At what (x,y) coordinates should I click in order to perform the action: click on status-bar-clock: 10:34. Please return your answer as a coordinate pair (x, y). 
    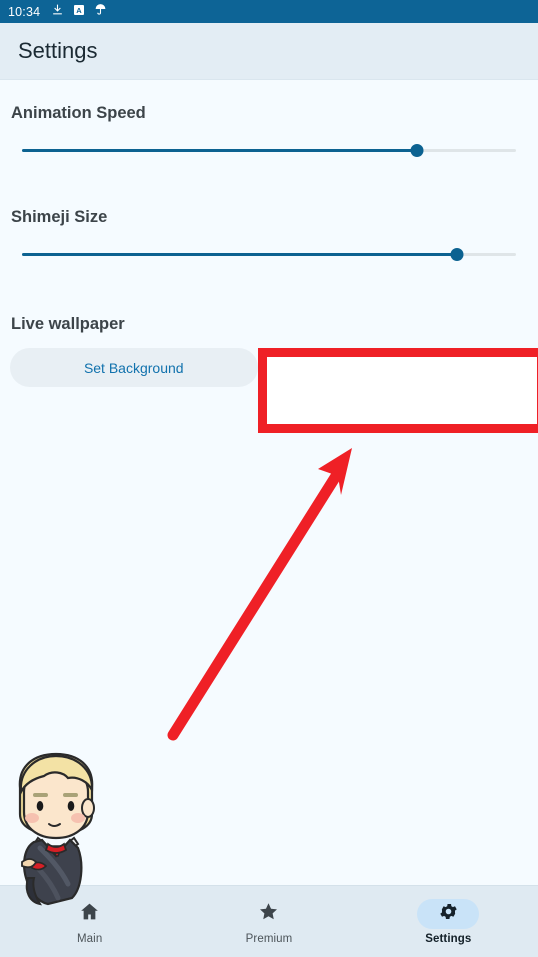
    Looking at the image, I should click on (24, 11).